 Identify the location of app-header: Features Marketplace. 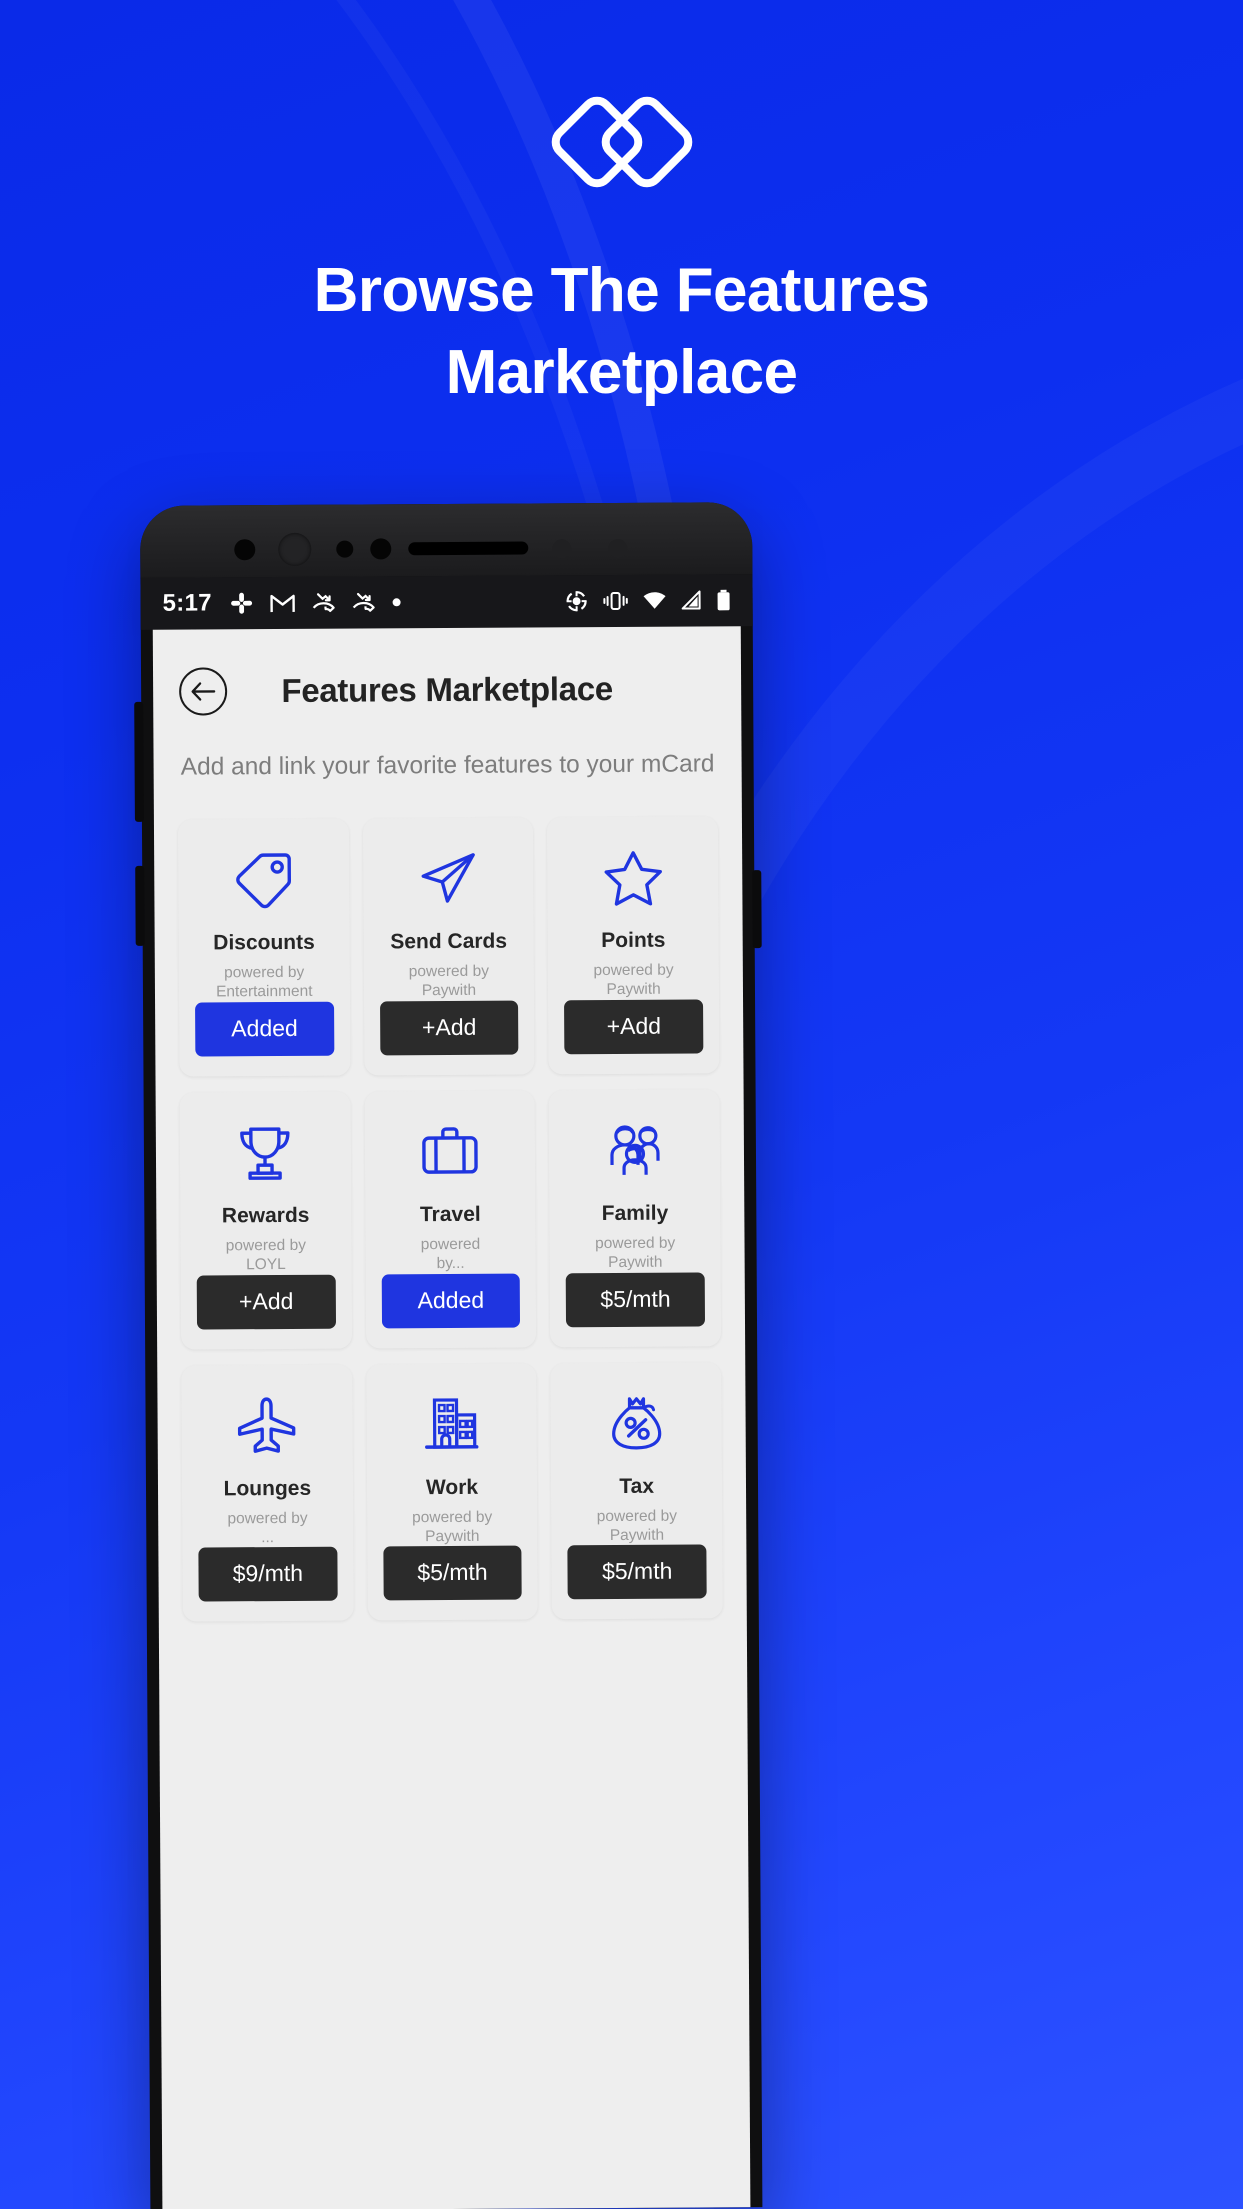
(447, 671).